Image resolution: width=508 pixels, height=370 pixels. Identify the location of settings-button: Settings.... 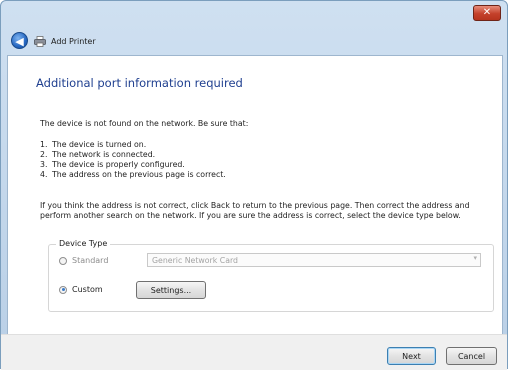
(171, 290).